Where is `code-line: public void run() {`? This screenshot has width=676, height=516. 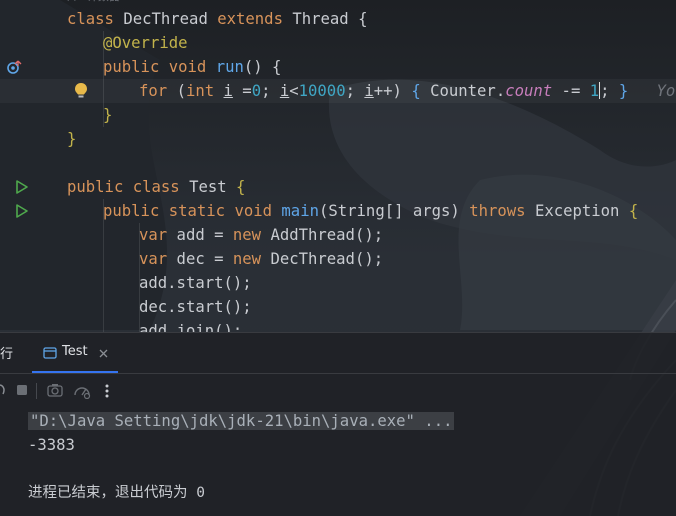
code-line: public void run() { is located at coordinates (192, 67).